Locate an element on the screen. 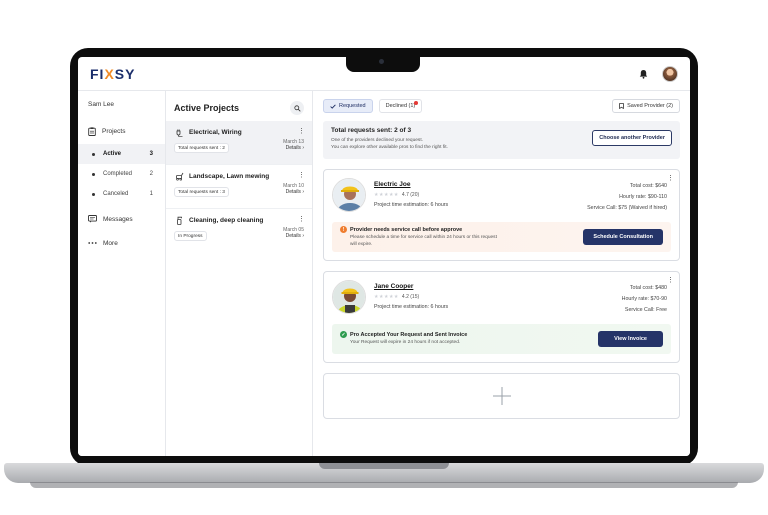  more-dots-icon is located at coordinates (92, 243).